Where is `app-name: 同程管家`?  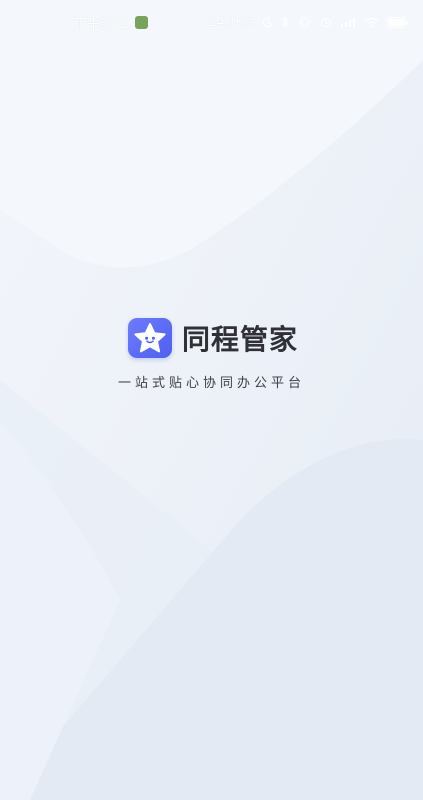 app-name: 同程管家 is located at coordinates (240, 339).